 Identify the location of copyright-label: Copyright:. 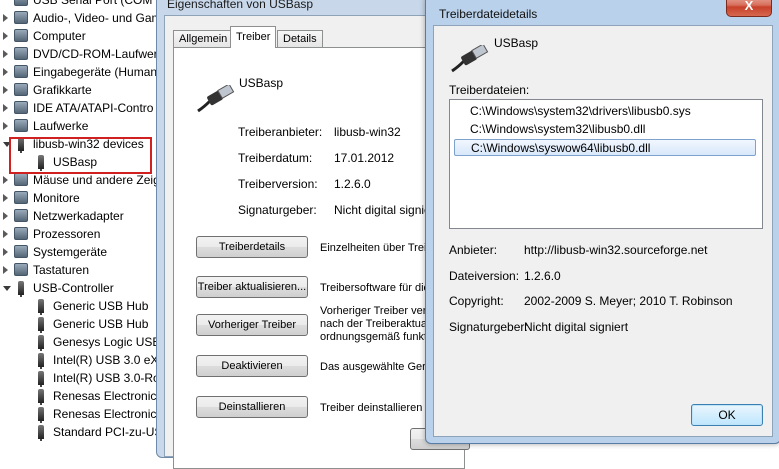
(476, 301).